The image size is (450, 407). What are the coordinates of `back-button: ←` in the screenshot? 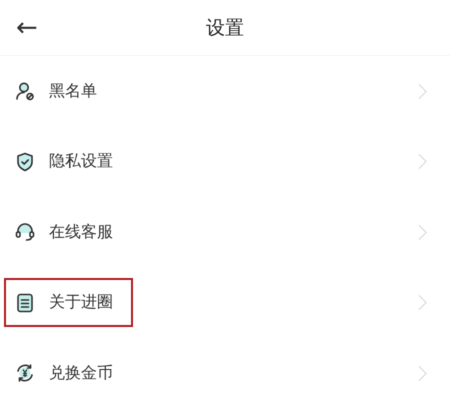 It's located at (32, 27).